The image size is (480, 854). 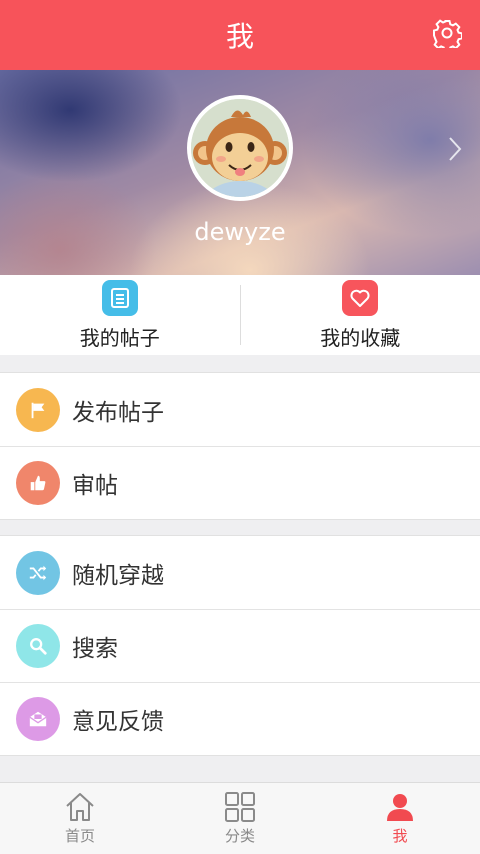 I want to click on avatar, so click(x=240, y=148).